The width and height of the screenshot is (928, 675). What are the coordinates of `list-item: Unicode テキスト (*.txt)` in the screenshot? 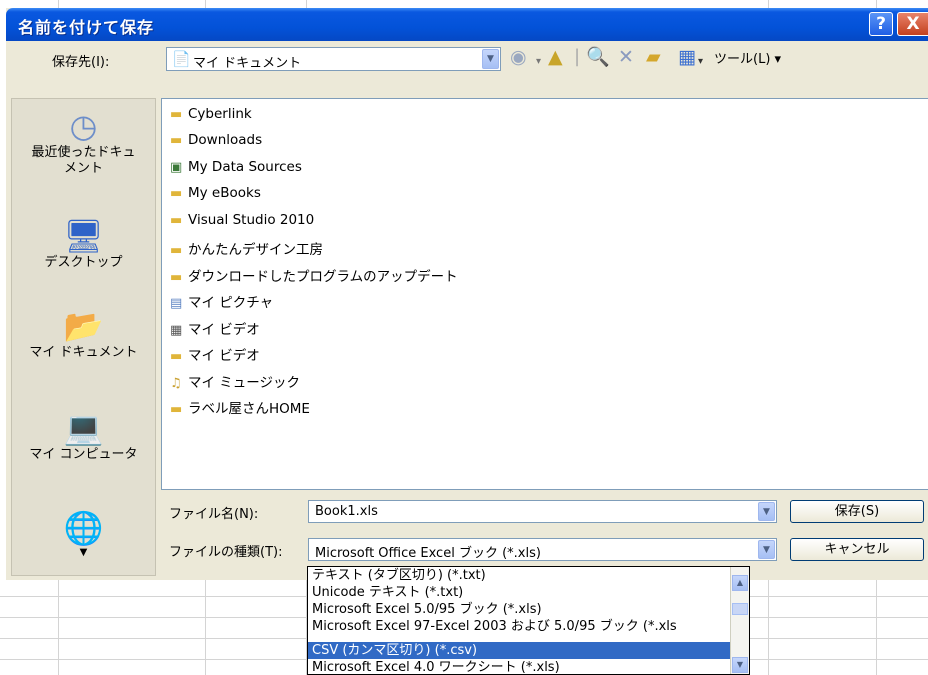 It's located at (387, 592).